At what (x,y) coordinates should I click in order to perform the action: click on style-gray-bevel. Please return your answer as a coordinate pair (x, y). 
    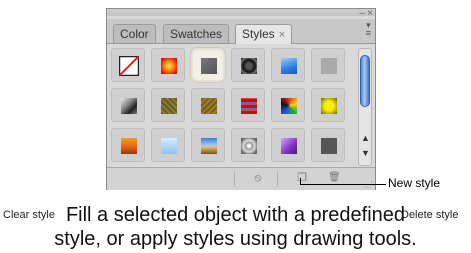
    Looking at the image, I should click on (208, 65).